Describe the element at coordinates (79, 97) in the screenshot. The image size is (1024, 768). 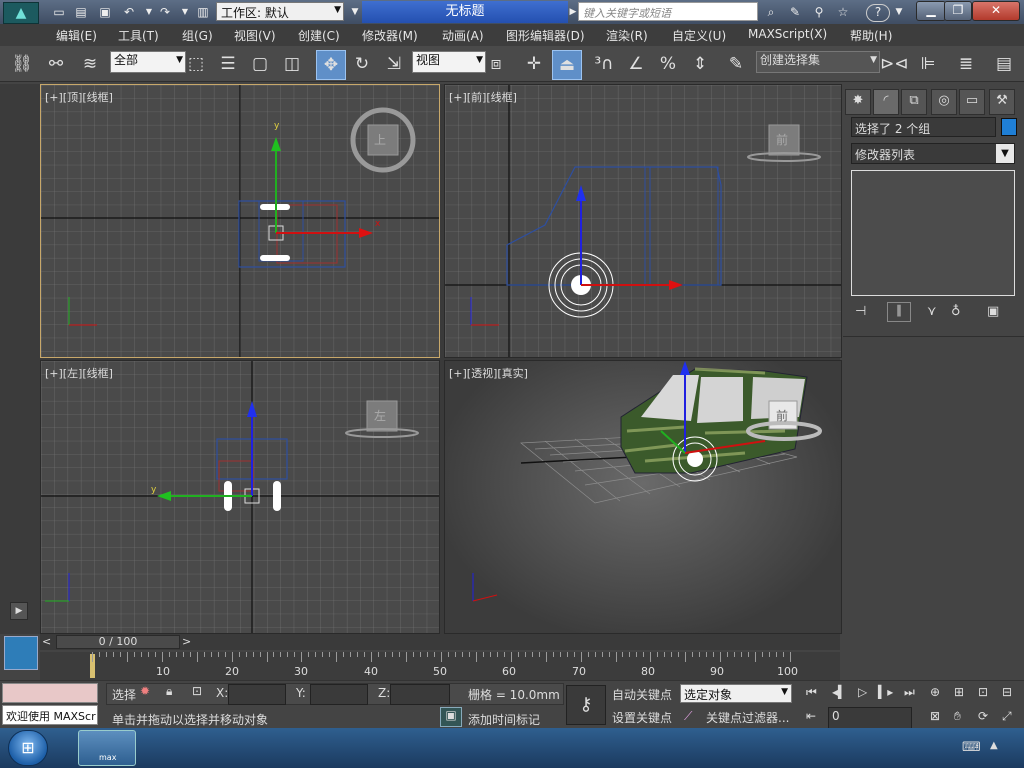
I see `viewport-top-label: [+][顶][线框]` at that location.